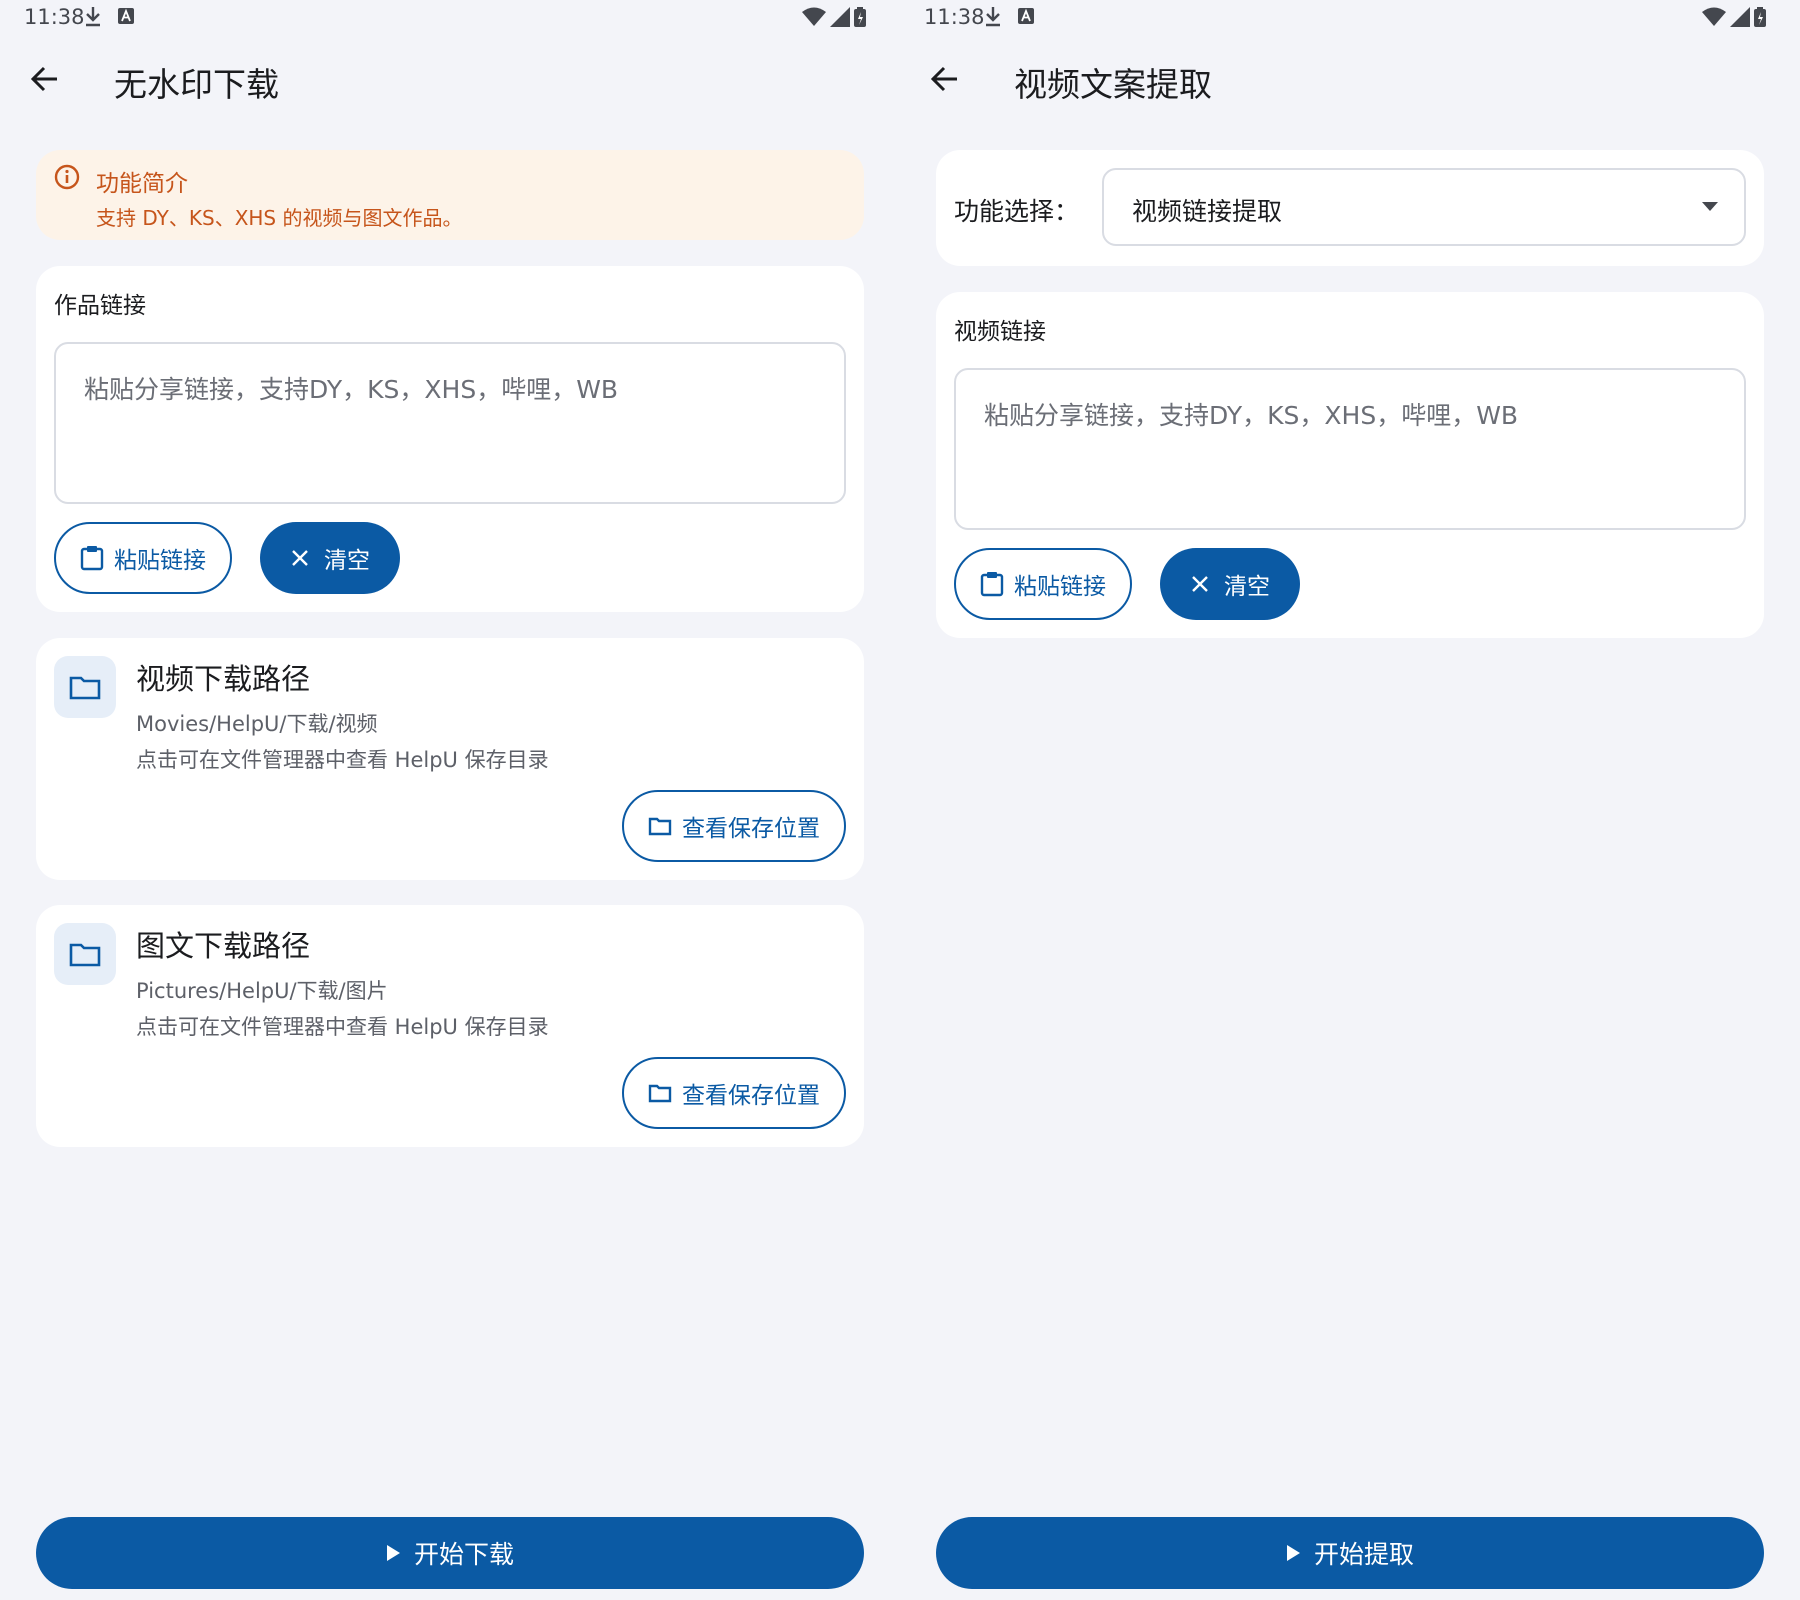 The image size is (1800, 1600). Describe the element at coordinates (1424, 207) in the screenshot. I see `function-select-dropdown: 视频链接提取` at that location.